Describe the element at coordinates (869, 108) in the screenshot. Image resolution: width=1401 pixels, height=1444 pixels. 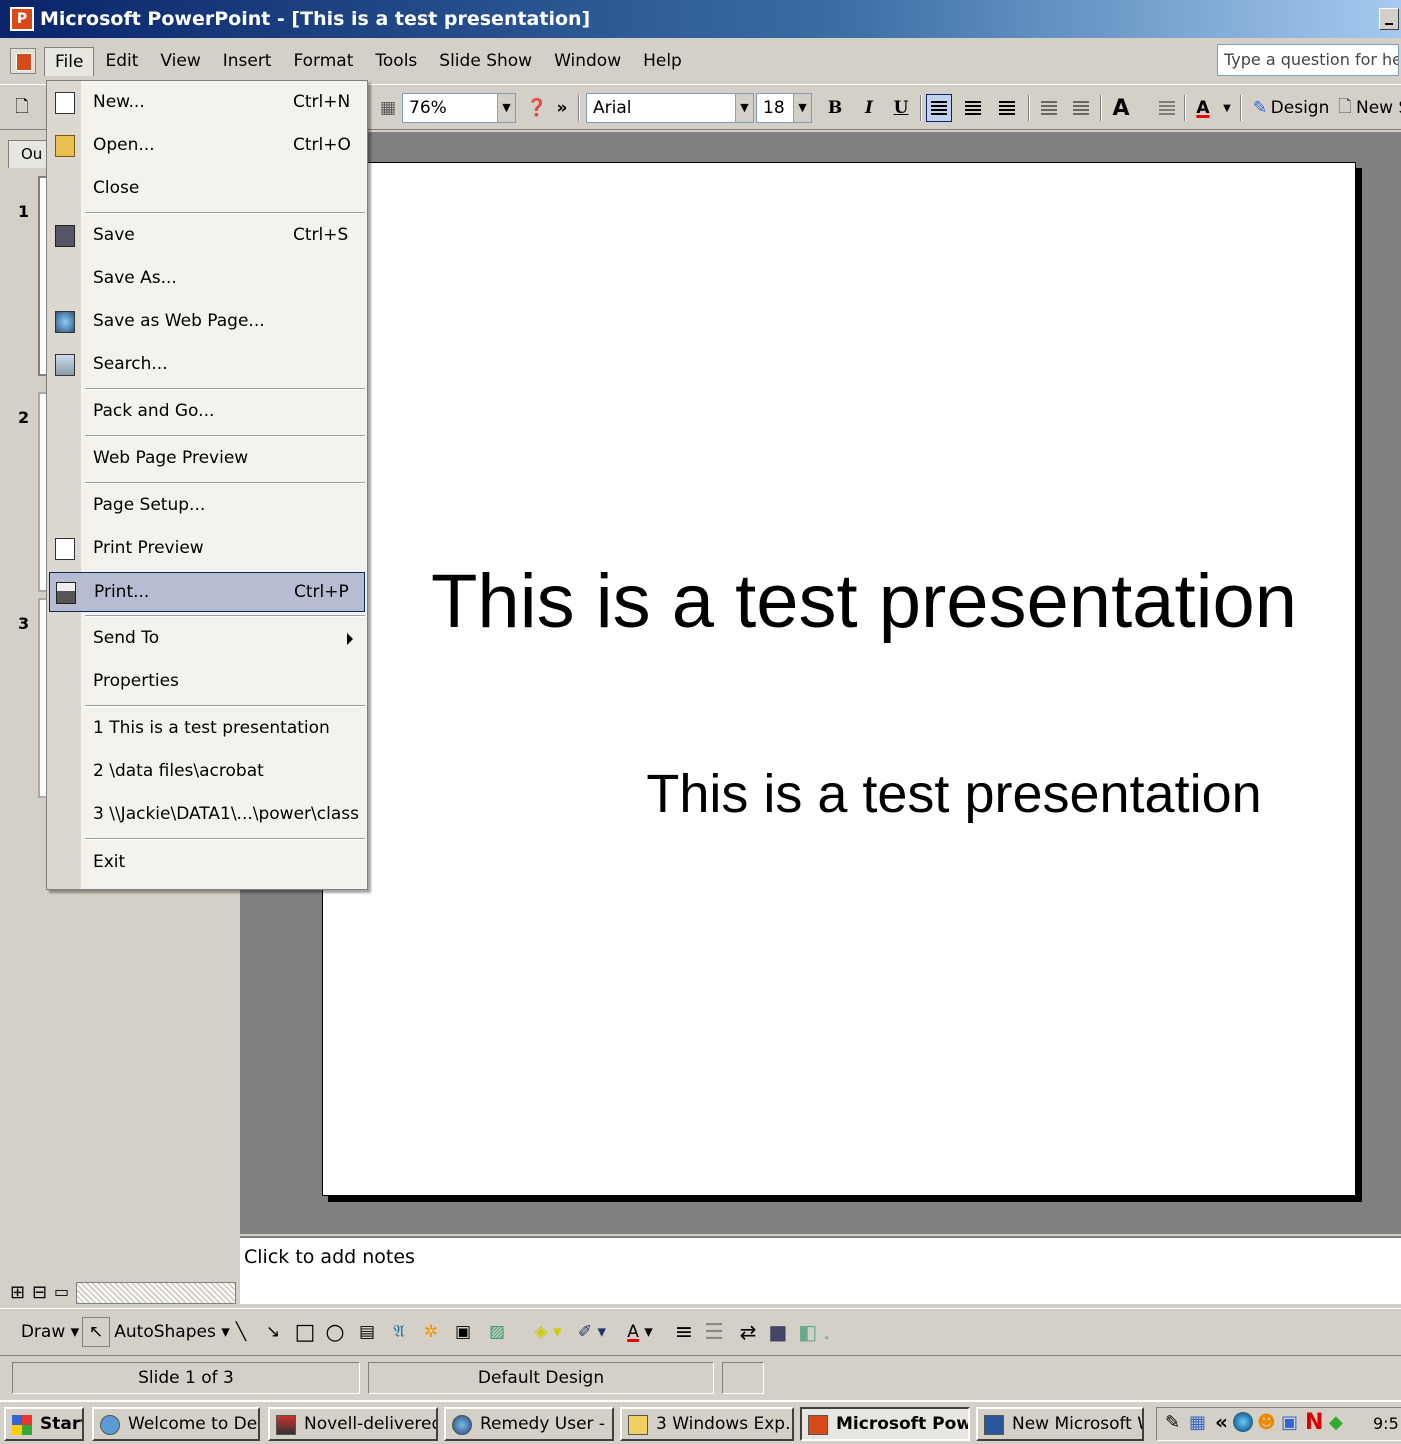
I see `italic-button: I` at that location.